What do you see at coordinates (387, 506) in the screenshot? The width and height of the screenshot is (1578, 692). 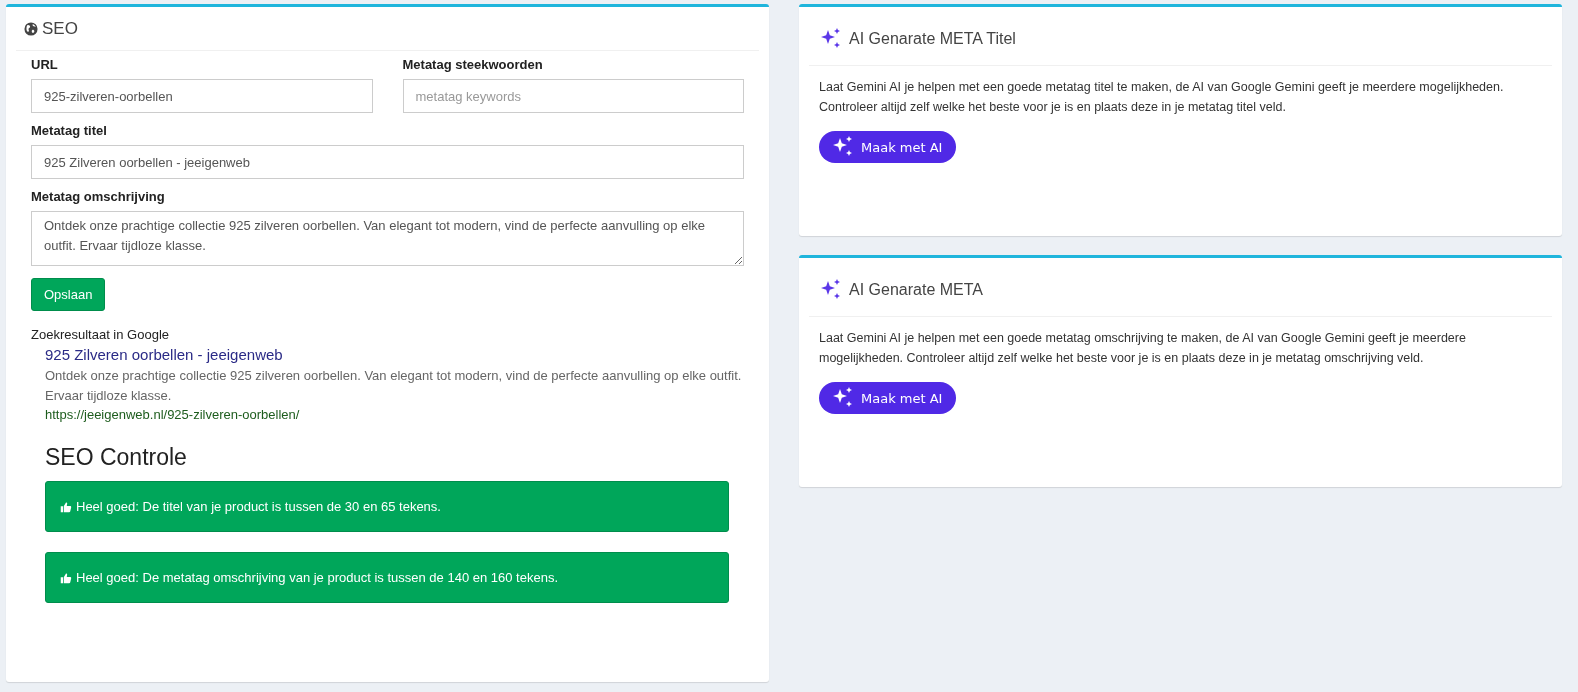 I see `alert-message: Heel goed: De titel van je product is tussen de 30 en 65 tekens.` at bounding box center [387, 506].